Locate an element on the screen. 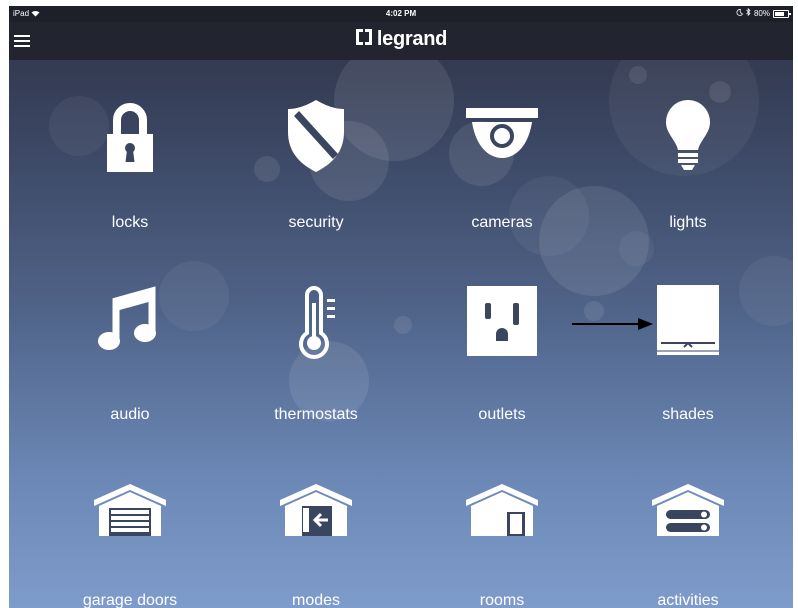 This screenshot has height=608, width=798. brand-name: legrand is located at coordinates (412, 39).